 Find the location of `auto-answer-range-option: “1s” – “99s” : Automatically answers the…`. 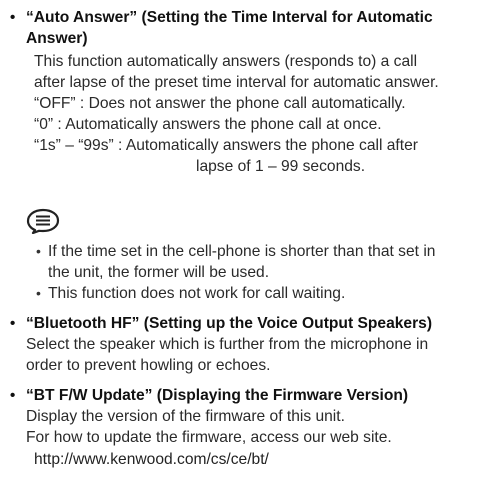

auto-answer-range-option: “1s” – “99s” : Automatically answers the… is located at coordinates (226, 145).